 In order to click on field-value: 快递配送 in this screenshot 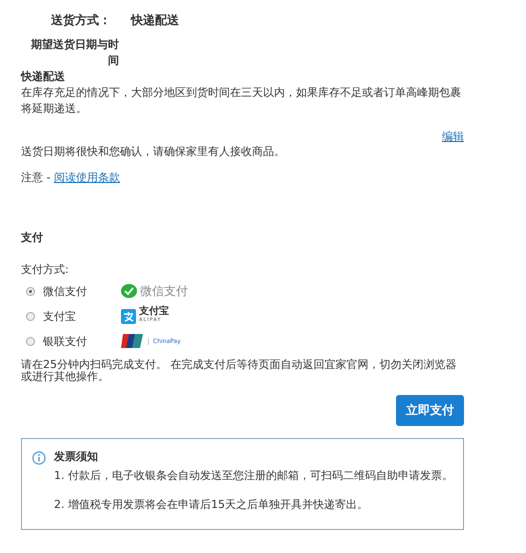, I will do `click(155, 20)`.